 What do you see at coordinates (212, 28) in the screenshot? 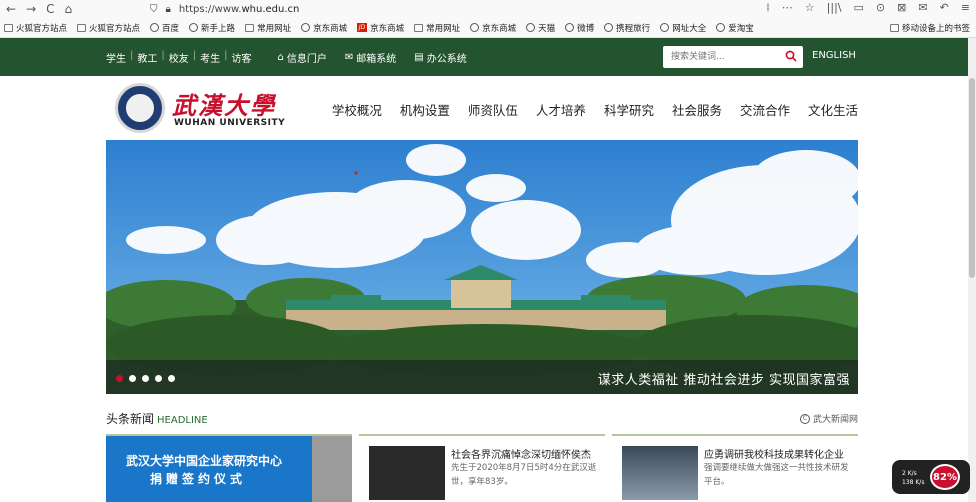
I see `bookmark-item: 新手上路` at bounding box center [212, 28].